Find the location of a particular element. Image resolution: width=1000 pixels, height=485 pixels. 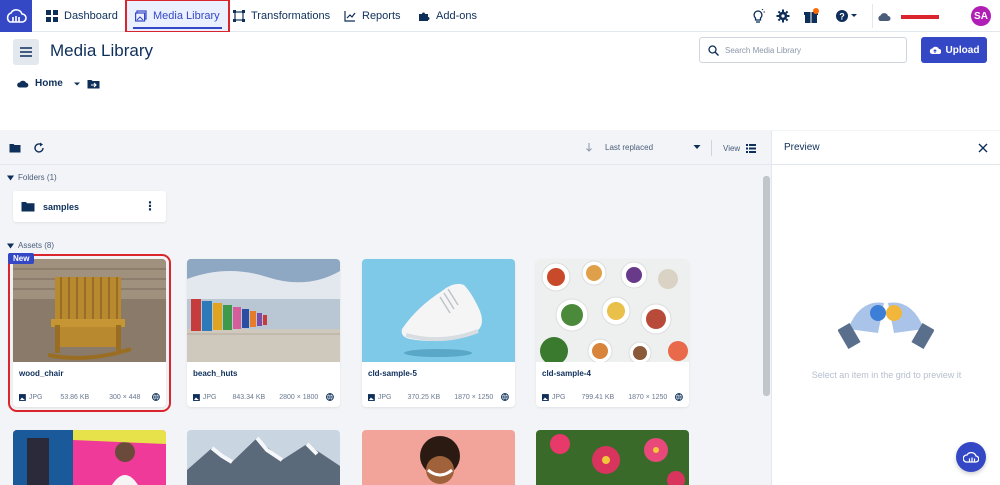

view-label: View is located at coordinates (732, 148).